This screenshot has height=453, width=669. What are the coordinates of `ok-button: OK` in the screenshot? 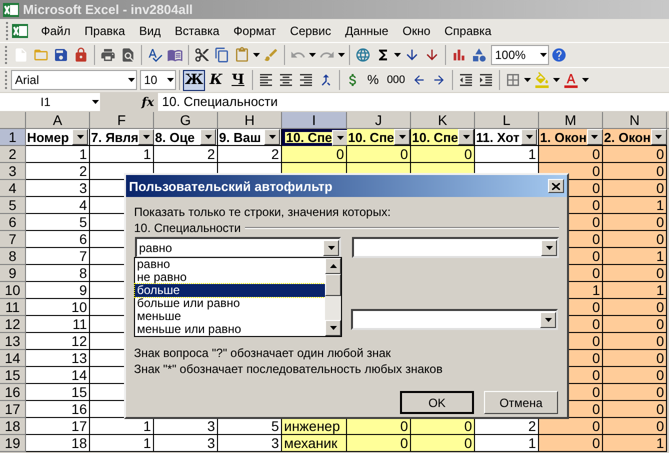 It's located at (437, 402).